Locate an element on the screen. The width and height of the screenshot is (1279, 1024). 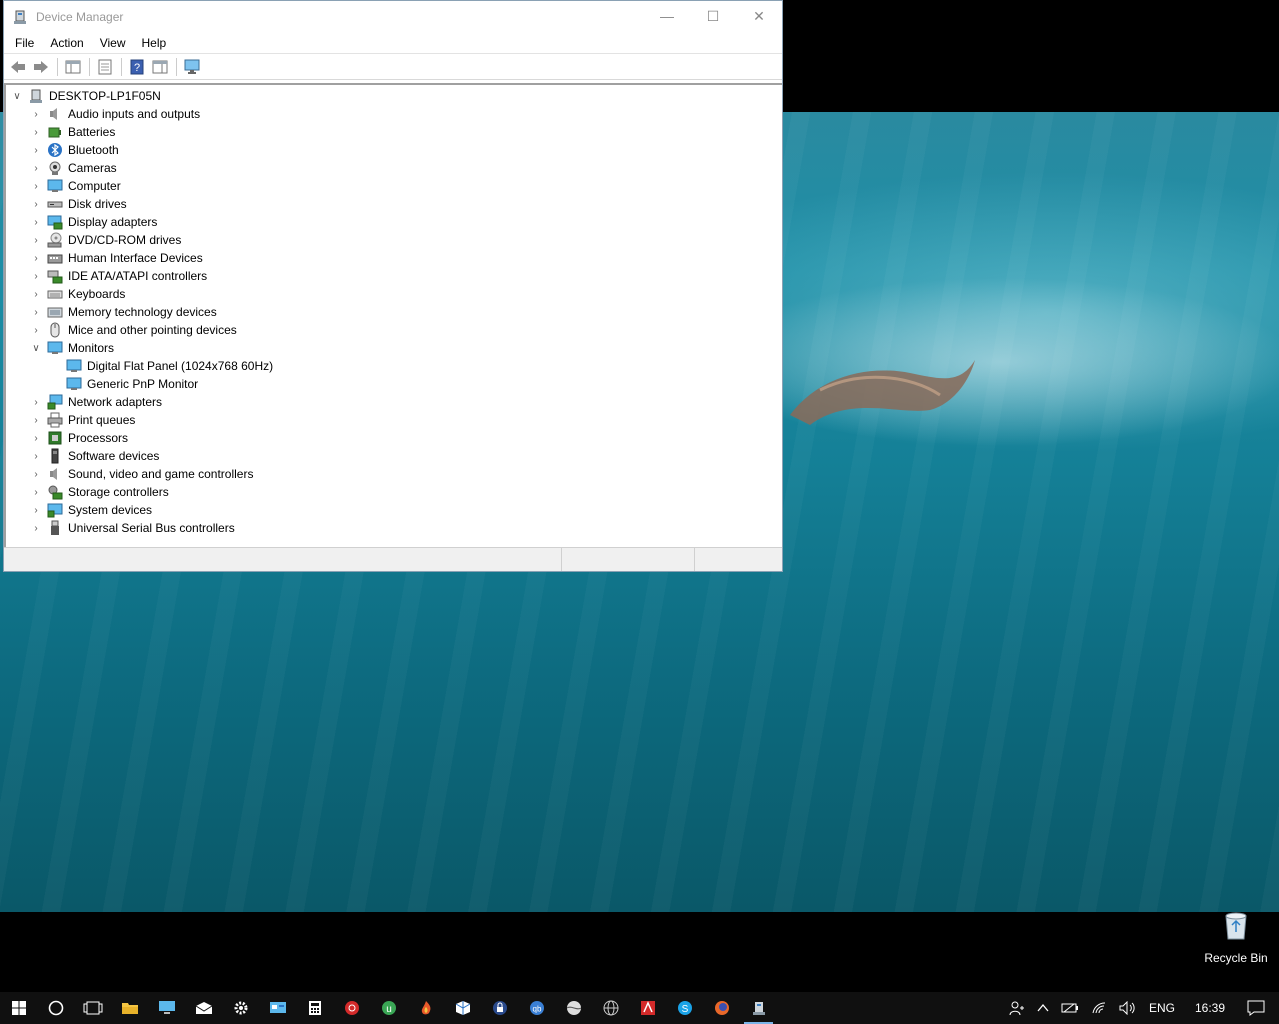
input-language-indicator: ENG is located at coordinates (1162, 1008).